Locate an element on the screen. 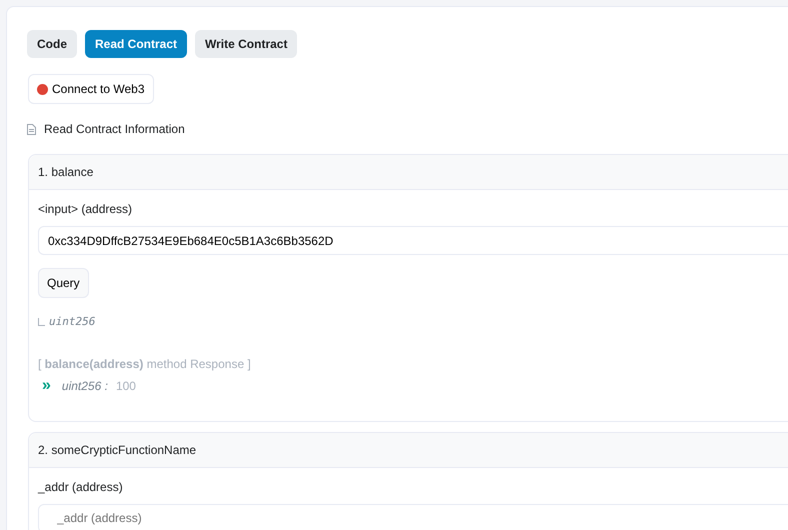 This screenshot has height=530, width=788. branch-icon is located at coordinates (41, 322).